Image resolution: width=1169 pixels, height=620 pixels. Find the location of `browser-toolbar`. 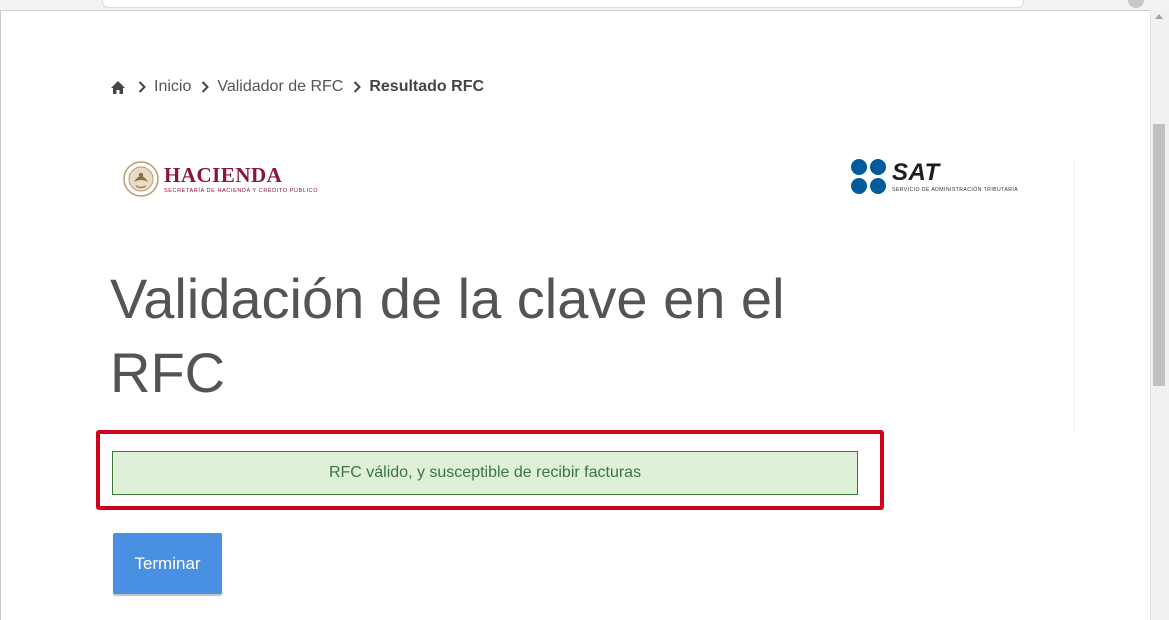

browser-toolbar is located at coordinates (584, 5).